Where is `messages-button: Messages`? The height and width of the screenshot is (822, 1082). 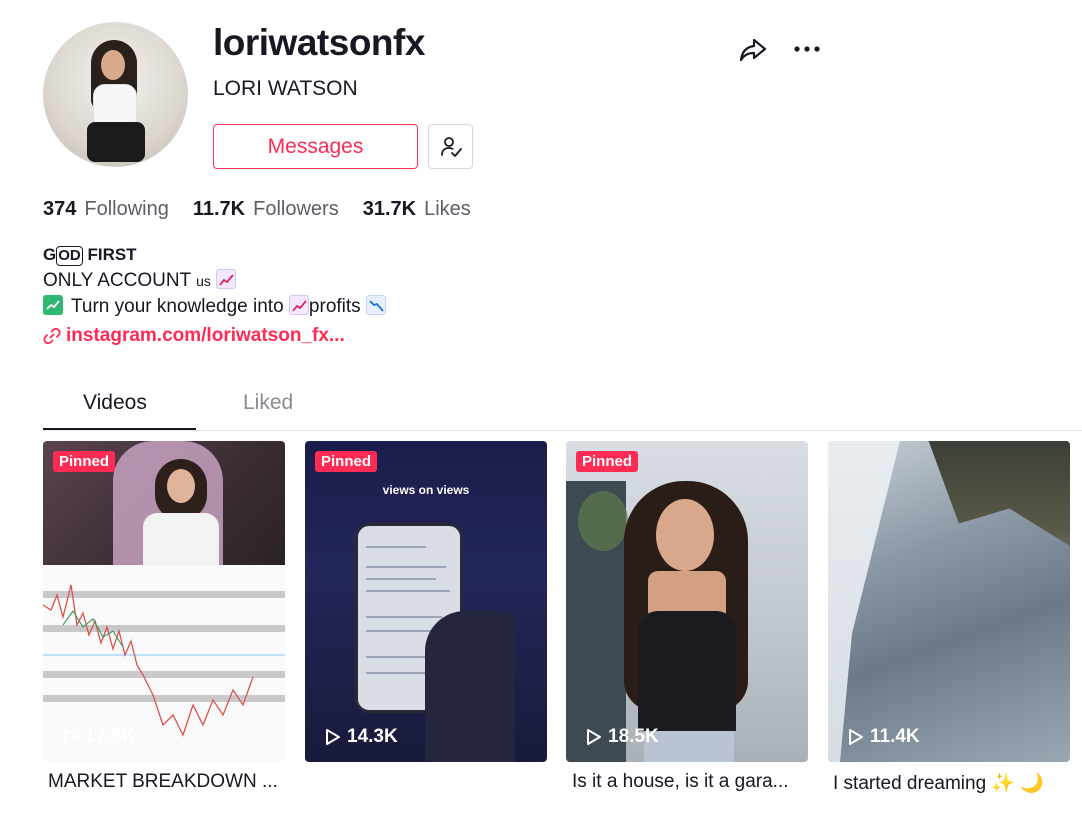
messages-button: Messages is located at coordinates (315, 146).